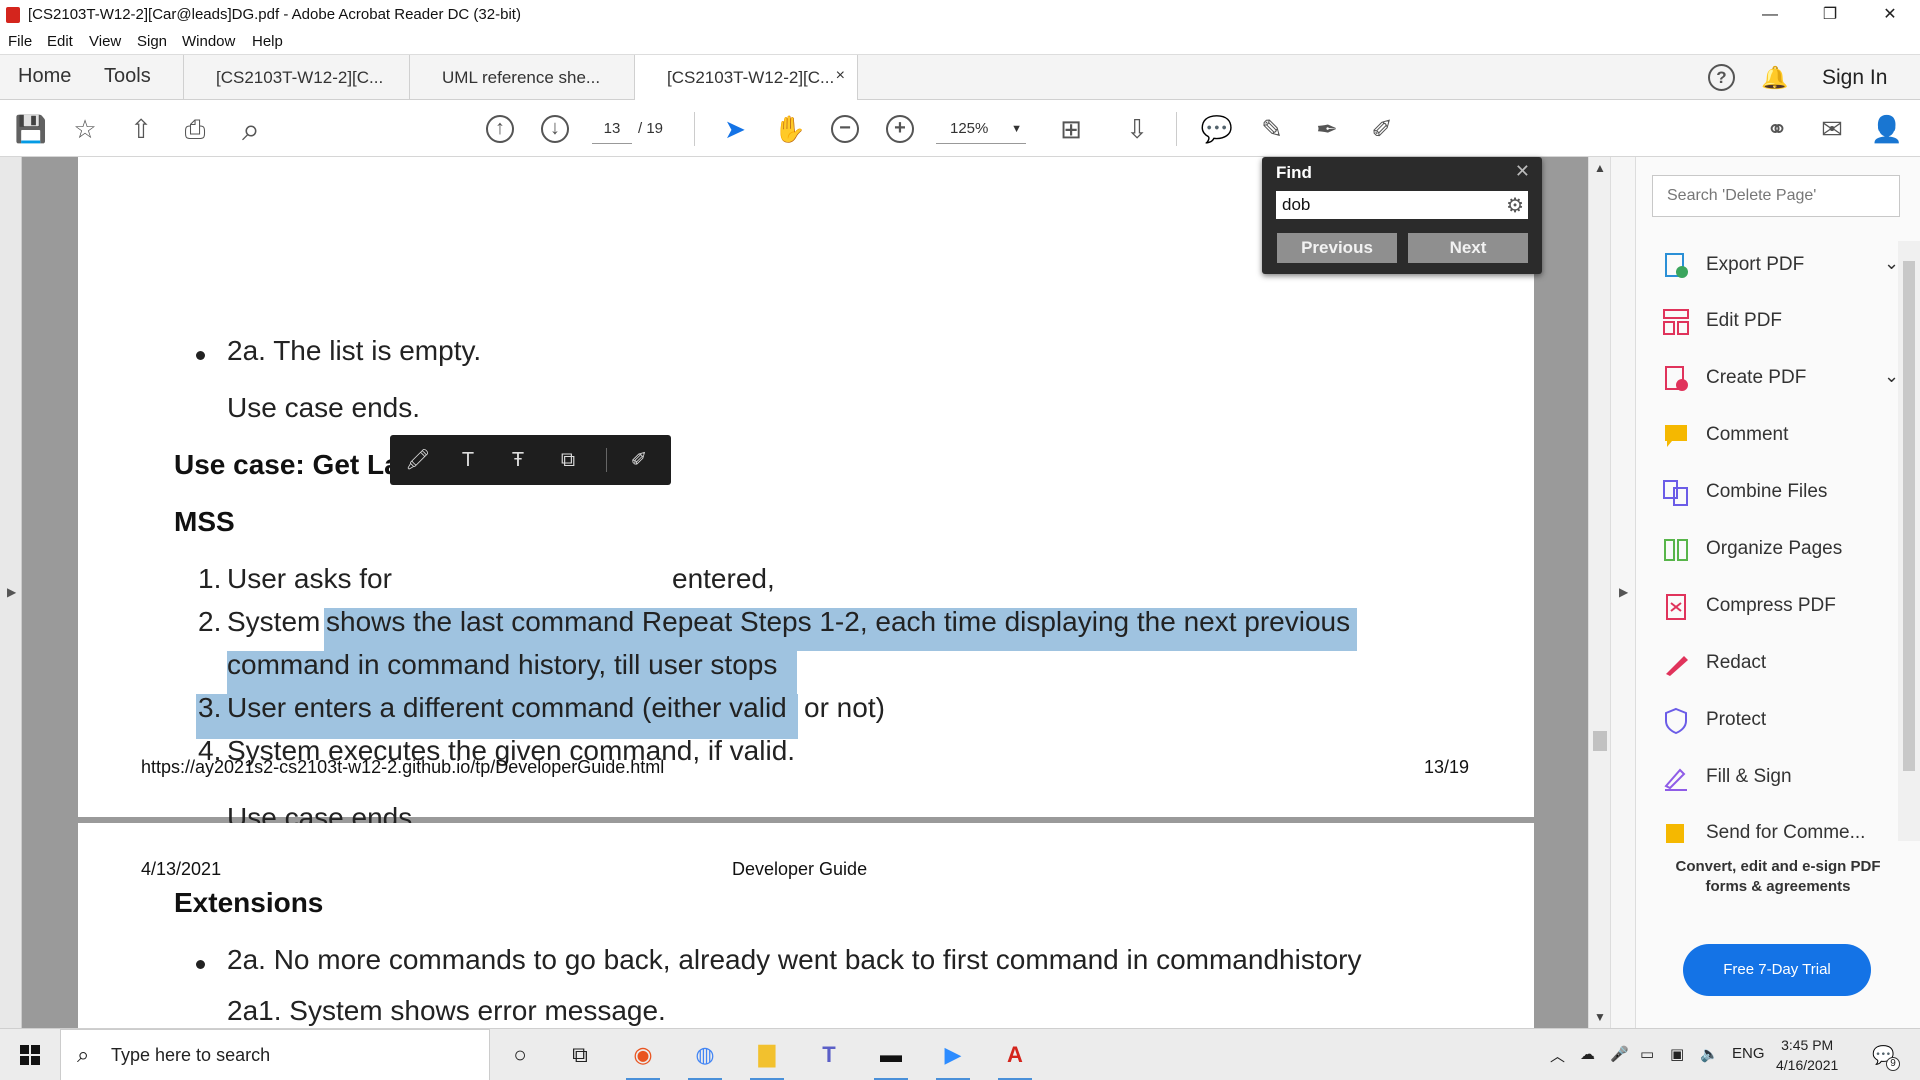 This screenshot has height=1080, width=1920. Describe the element at coordinates (1832, 129) in the screenshot. I see `mail-icon: ✉` at that location.